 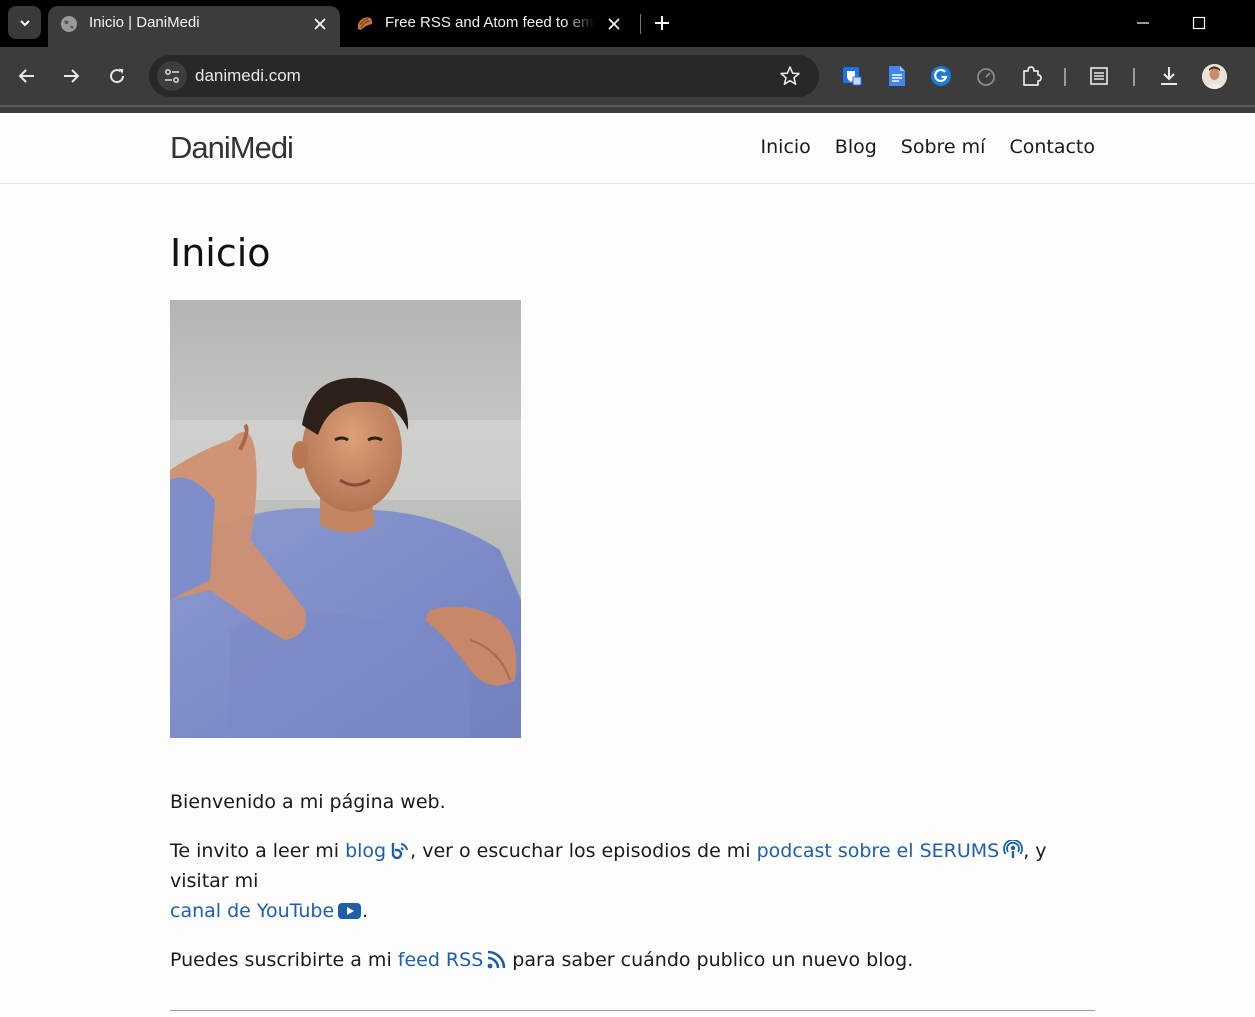 What do you see at coordinates (496, 959) in the screenshot?
I see `rss-icon` at bounding box center [496, 959].